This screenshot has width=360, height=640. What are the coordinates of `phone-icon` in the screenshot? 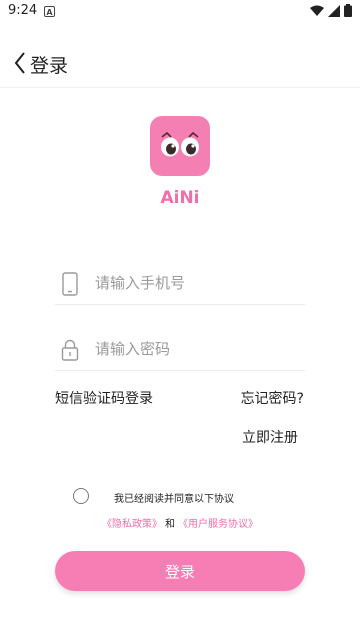 It's located at (70, 284).